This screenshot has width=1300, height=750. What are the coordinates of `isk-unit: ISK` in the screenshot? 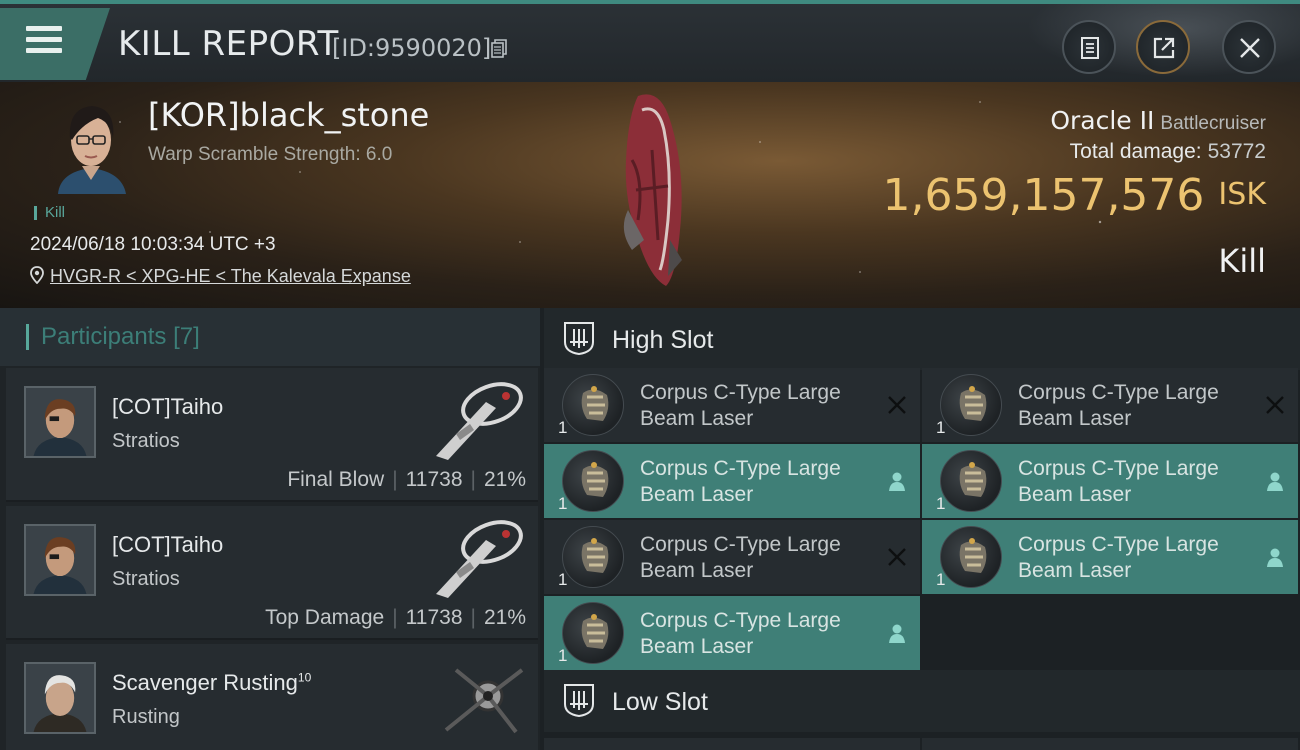 It's located at (1242, 194).